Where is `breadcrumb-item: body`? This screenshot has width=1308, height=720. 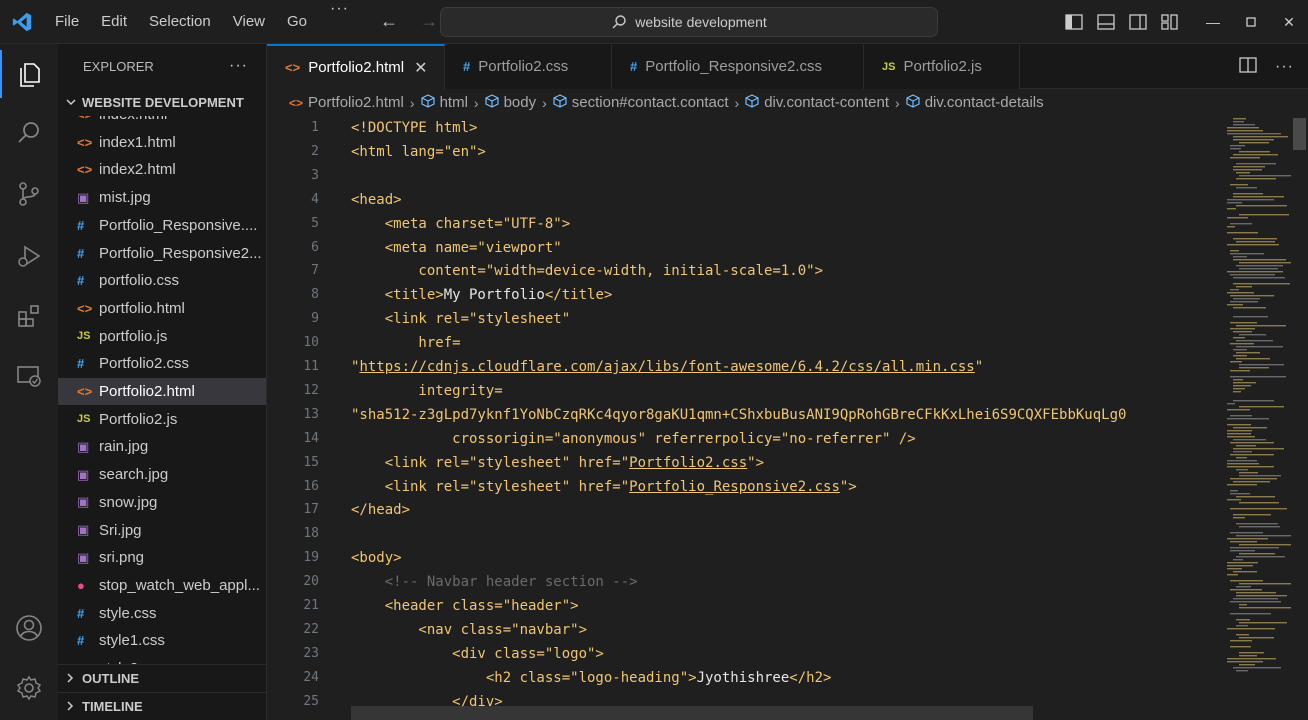
breadcrumb-item: body is located at coordinates (510, 102).